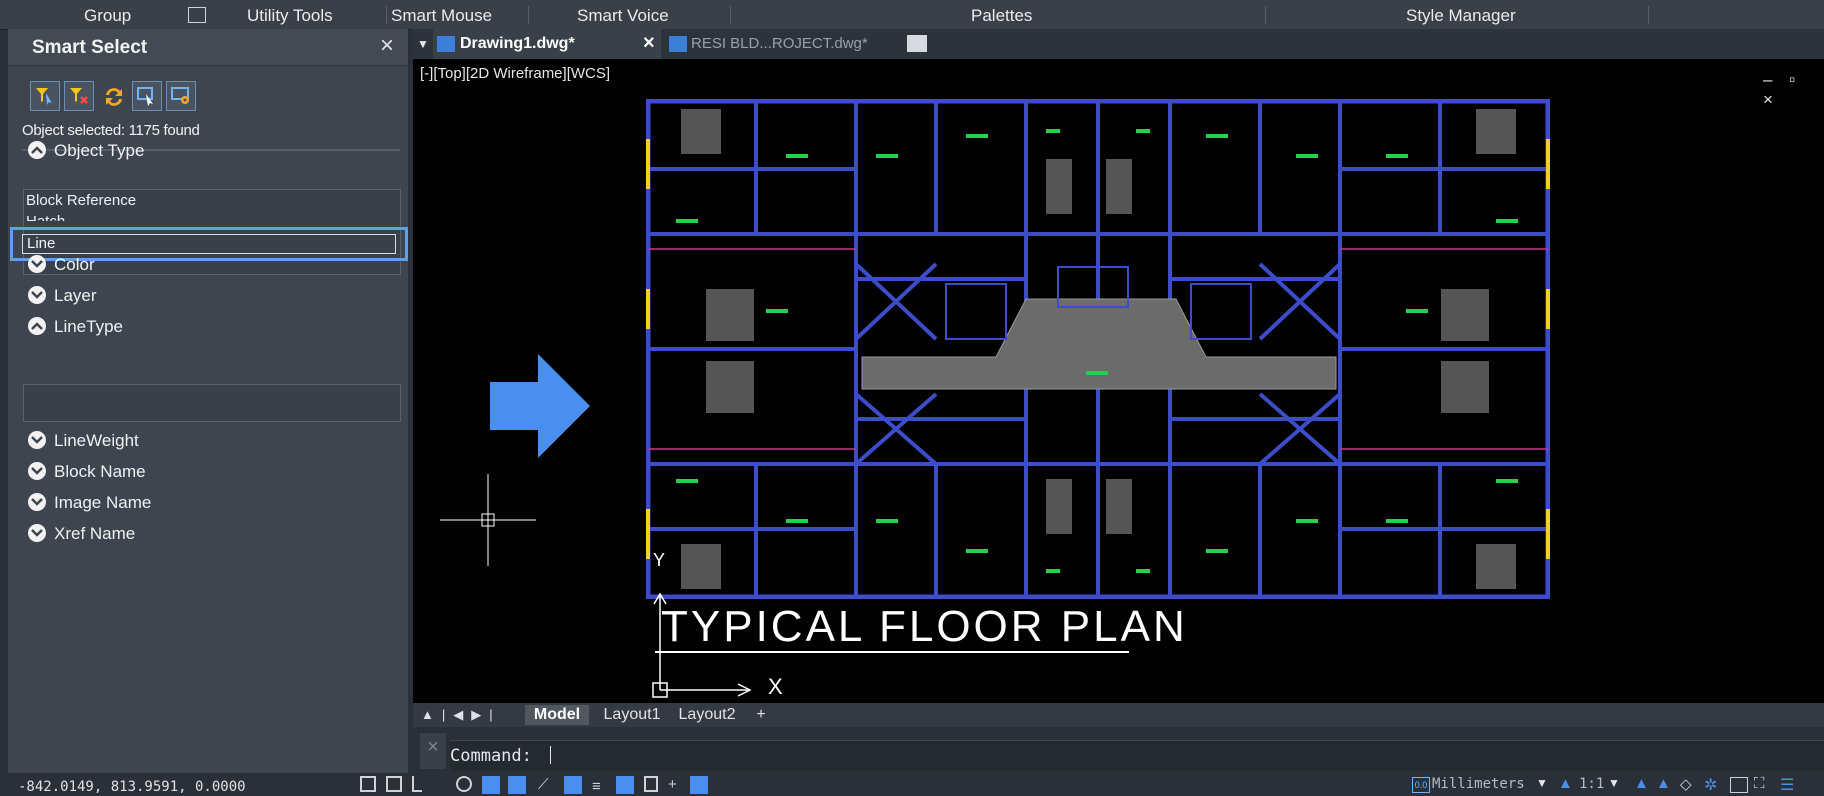  Describe the element at coordinates (464, 784) in the screenshot. I see `polar-icon` at that location.